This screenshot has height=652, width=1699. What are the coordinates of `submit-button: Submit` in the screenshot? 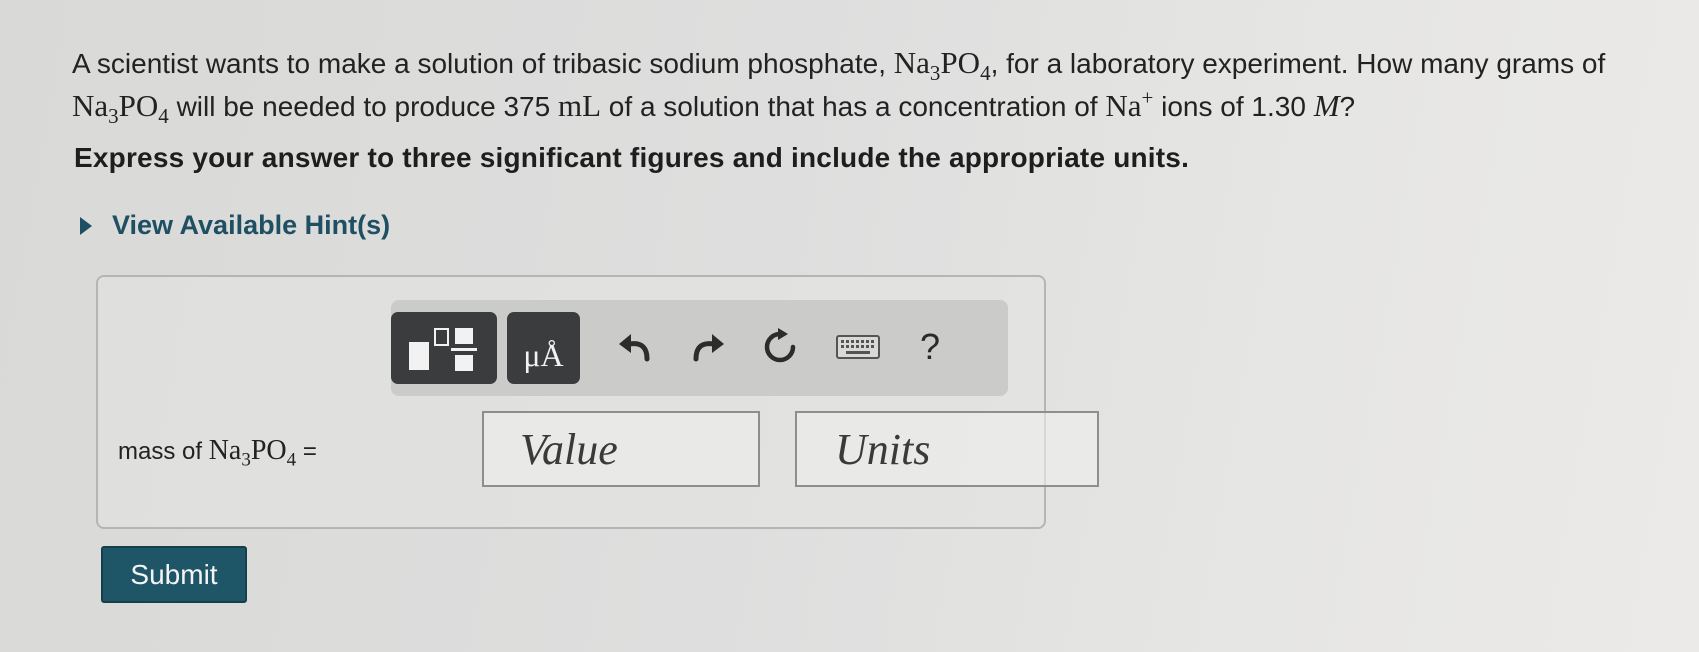 It's located at (174, 574).